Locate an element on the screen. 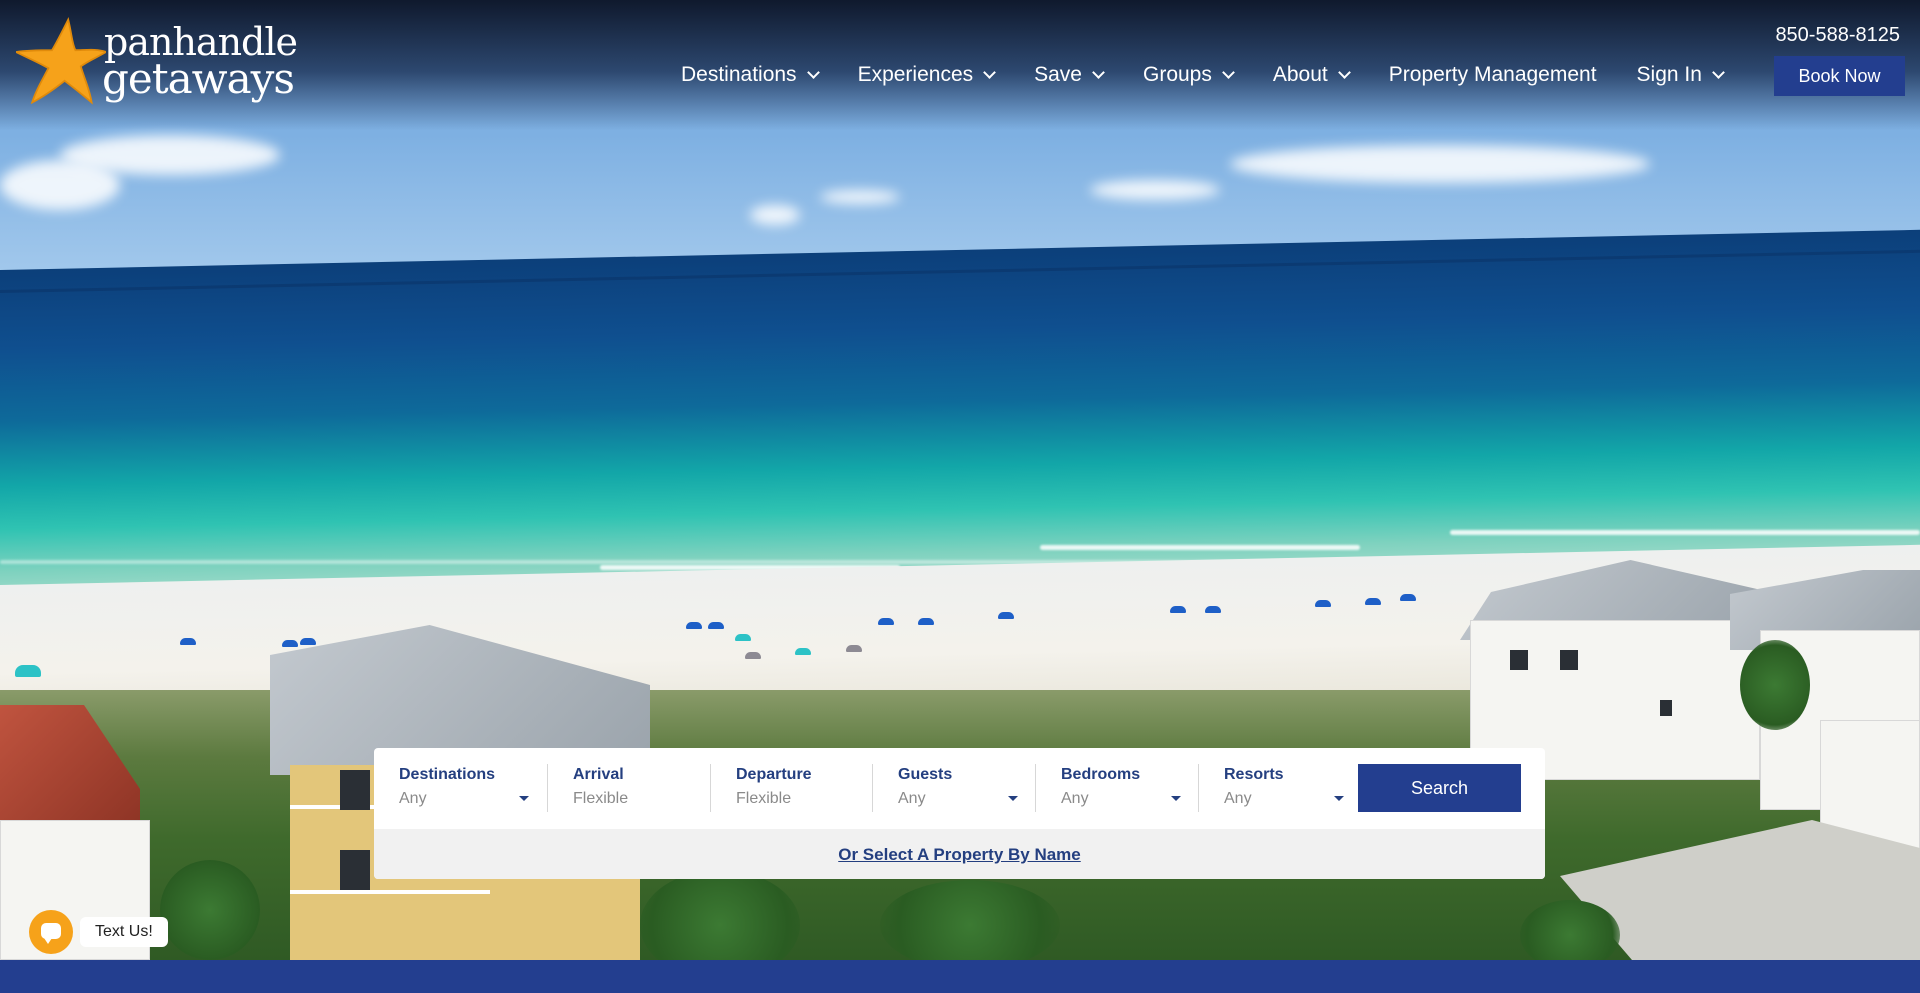 The width and height of the screenshot is (1920, 993). nav-destinations: Destinations is located at coordinates (750, 75).